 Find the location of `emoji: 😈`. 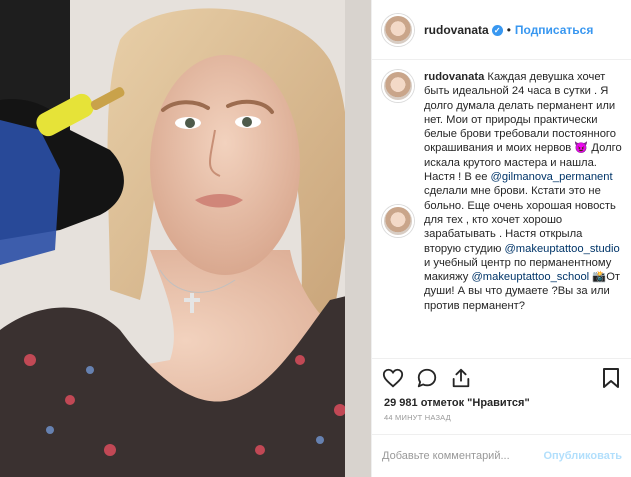

emoji: 😈 is located at coordinates (581, 148).